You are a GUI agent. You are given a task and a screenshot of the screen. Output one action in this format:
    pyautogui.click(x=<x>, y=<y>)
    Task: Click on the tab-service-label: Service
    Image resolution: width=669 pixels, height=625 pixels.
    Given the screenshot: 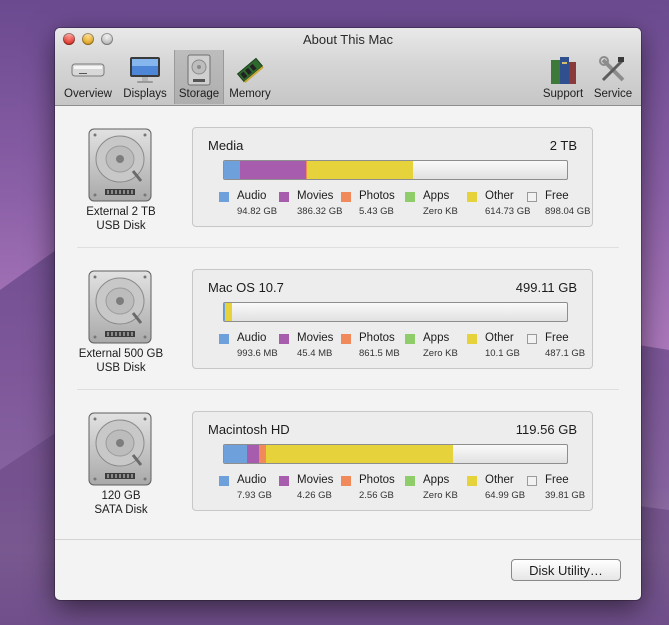 What is the action you would take?
    pyautogui.click(x=613, y=94)
    